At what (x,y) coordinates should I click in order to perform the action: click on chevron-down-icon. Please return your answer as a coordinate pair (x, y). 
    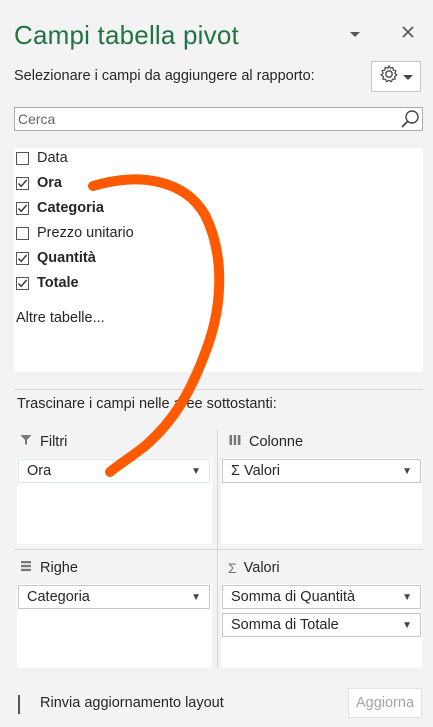
    Looking at the image, I should click on (408, 77).